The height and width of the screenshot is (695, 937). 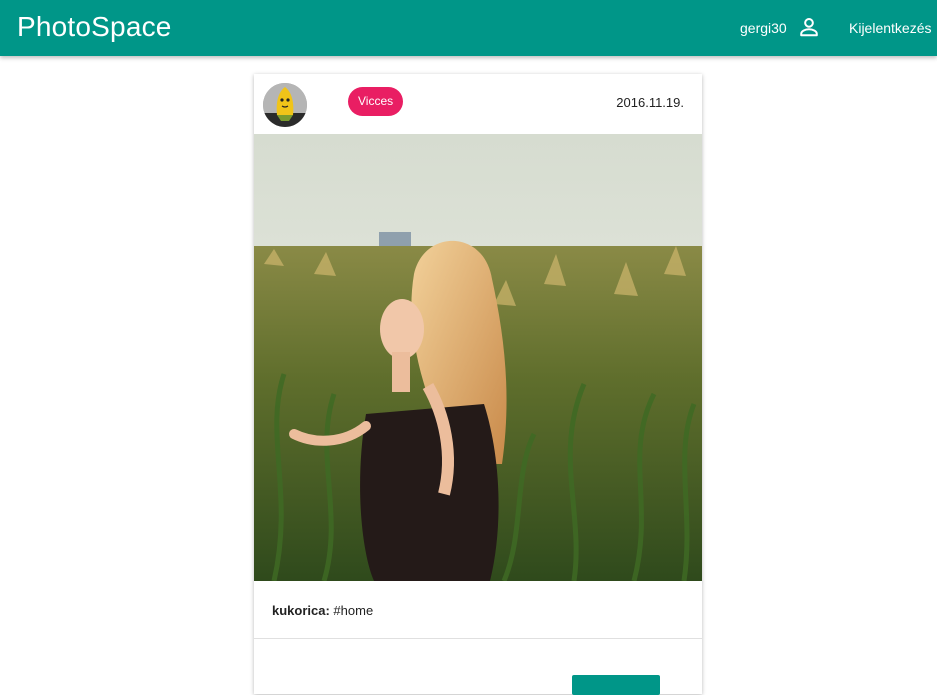 I want to click on account-icon, so click(x=809, y=27).